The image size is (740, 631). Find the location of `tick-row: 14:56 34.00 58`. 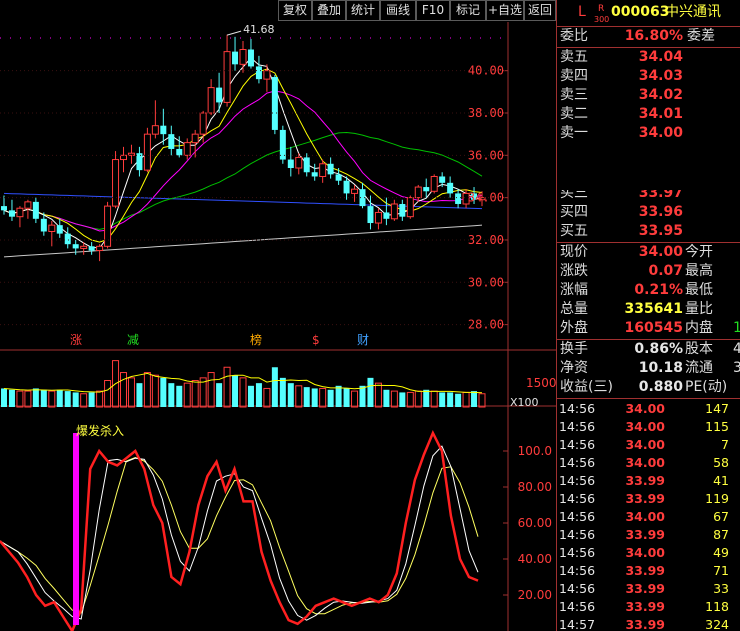

tick-row: 14:56 34.00 58 is located at coordinates (648, 463).